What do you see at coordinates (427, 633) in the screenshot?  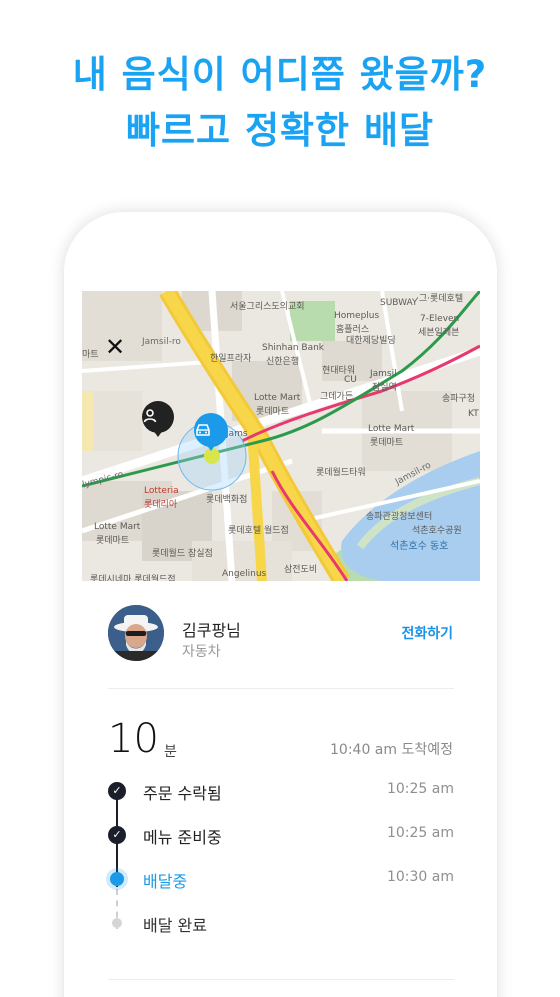 I see `call-button: 전화하기` at bounding box center [427, 633].